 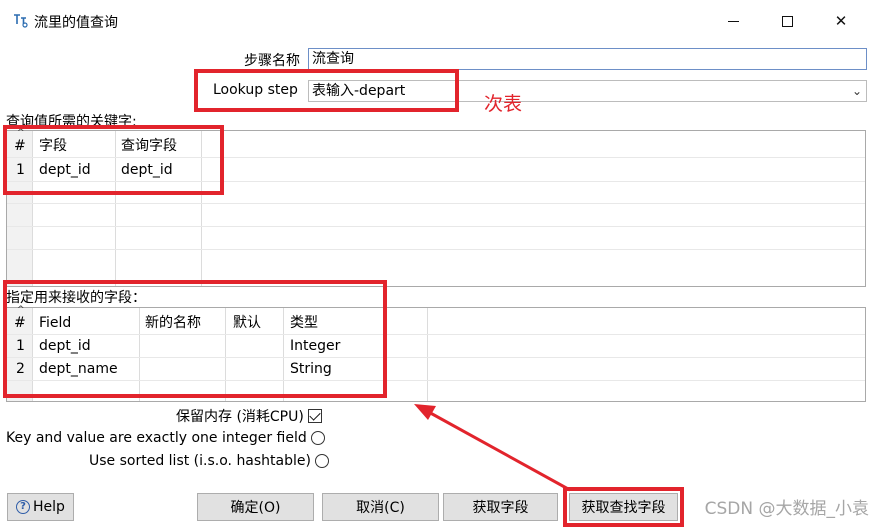 I want to click on key-section-label: 查询值所需的关键字:, so click(x=71, y=122).